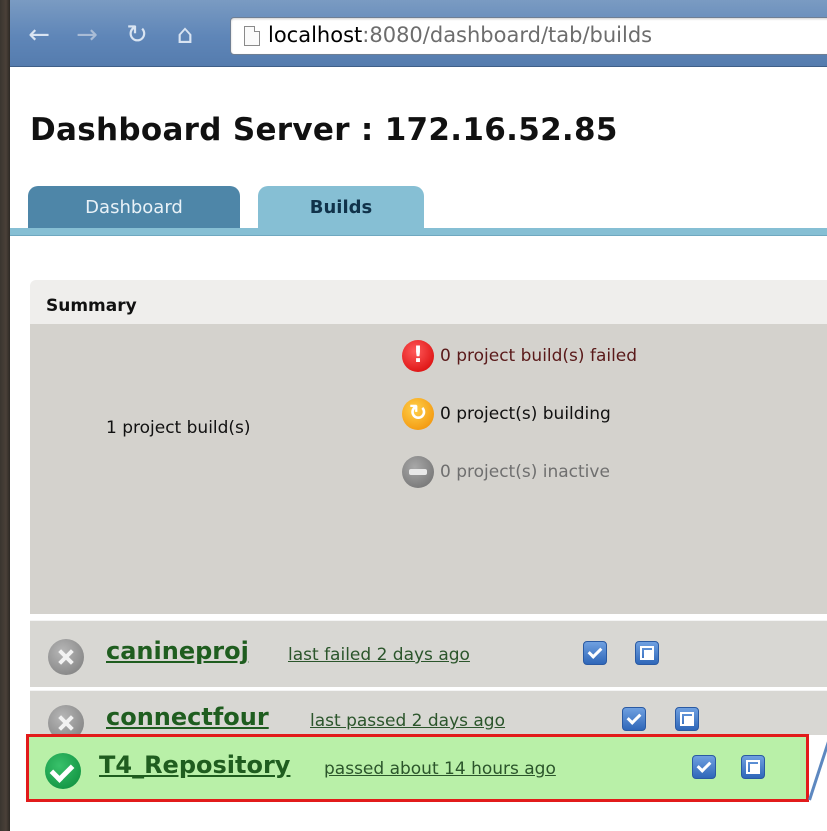 Image resolution: width=827 pixels, height=831 pixels. Describe the element at coordinates (185, 35) in the screenshot. I see `home-icon: ⌂` at that location.